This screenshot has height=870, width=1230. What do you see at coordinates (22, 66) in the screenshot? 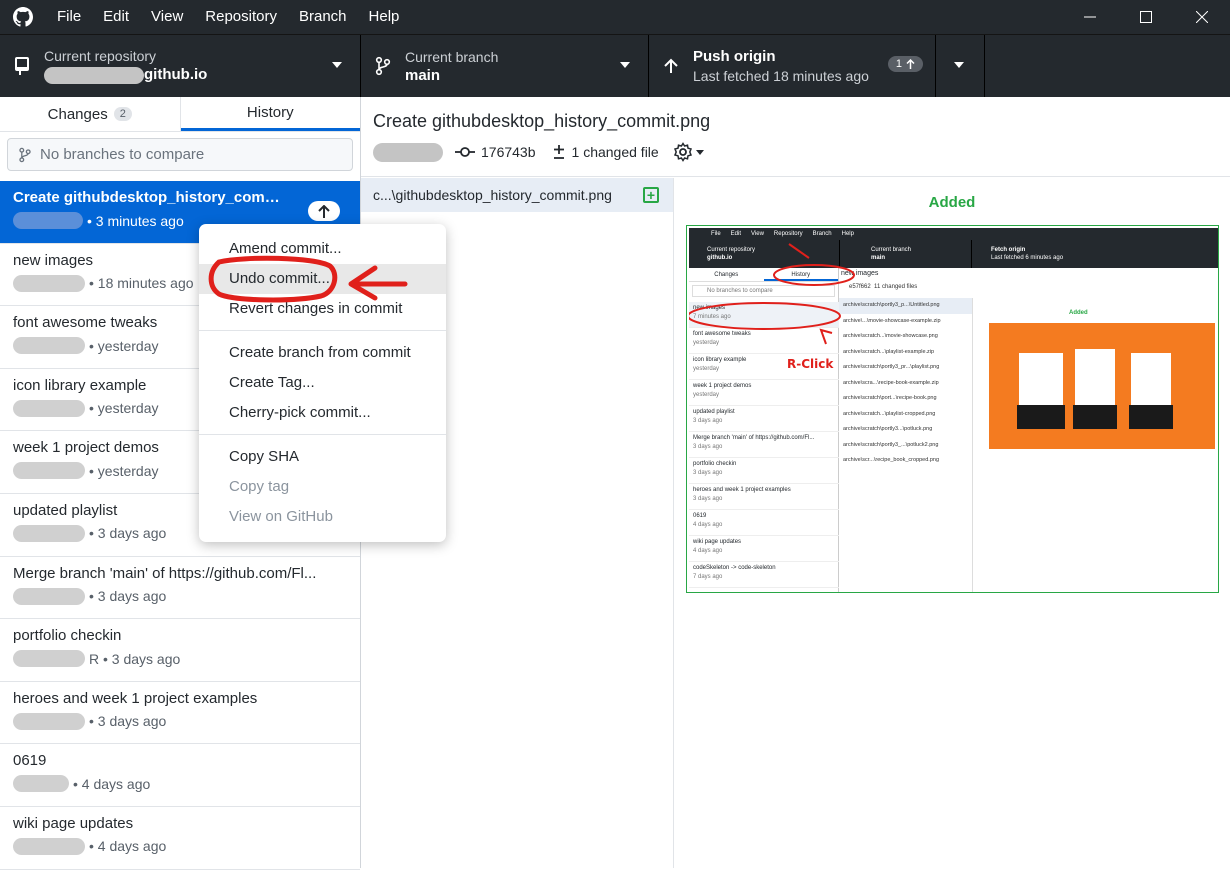
I see `repository-icon` at bounding box center [22, 66].